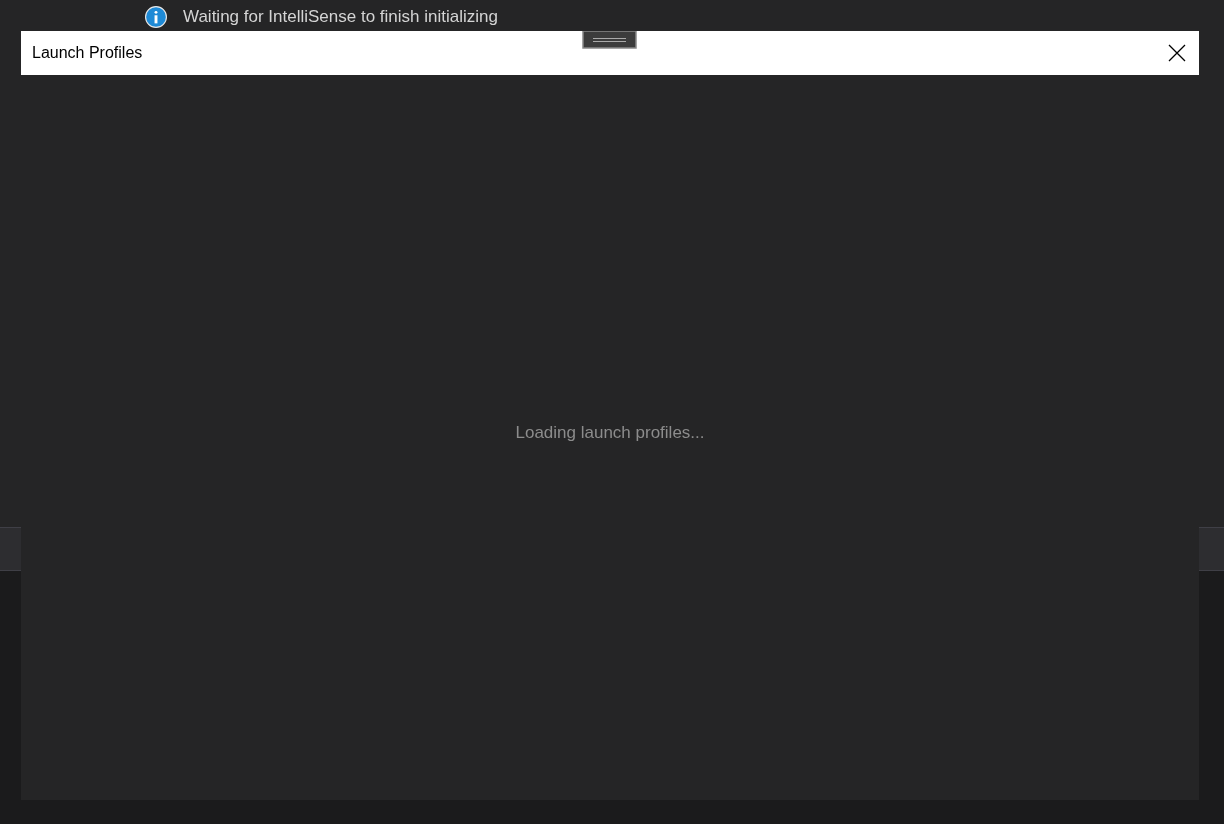 The width and height of the screenshot is (1224, 824). I want to click on dialog-title: Launch Profiles, so click(87, 53).